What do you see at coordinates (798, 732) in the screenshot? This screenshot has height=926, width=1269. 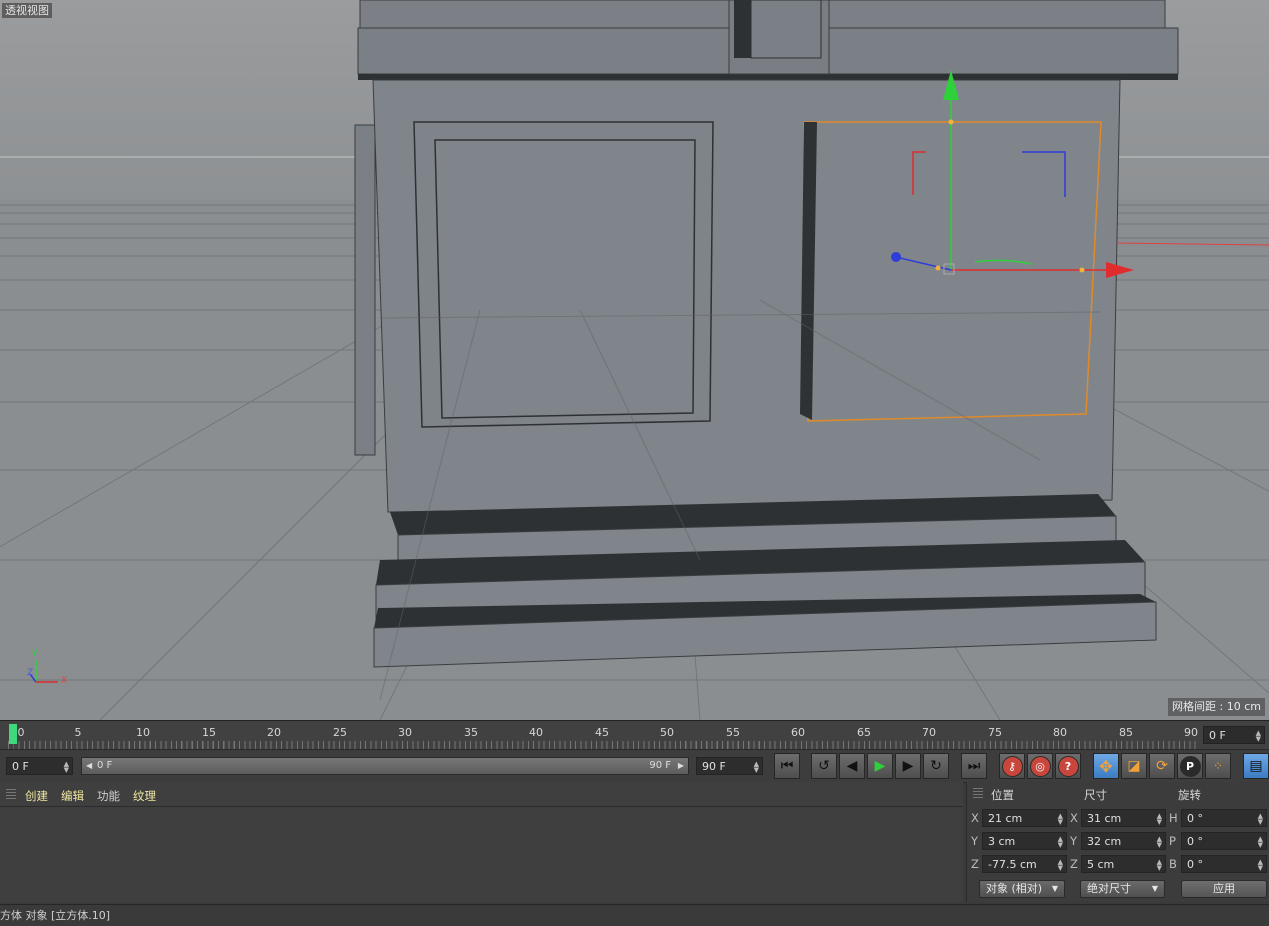 I see `tick-label: 60` at bounding box center [798, 732].